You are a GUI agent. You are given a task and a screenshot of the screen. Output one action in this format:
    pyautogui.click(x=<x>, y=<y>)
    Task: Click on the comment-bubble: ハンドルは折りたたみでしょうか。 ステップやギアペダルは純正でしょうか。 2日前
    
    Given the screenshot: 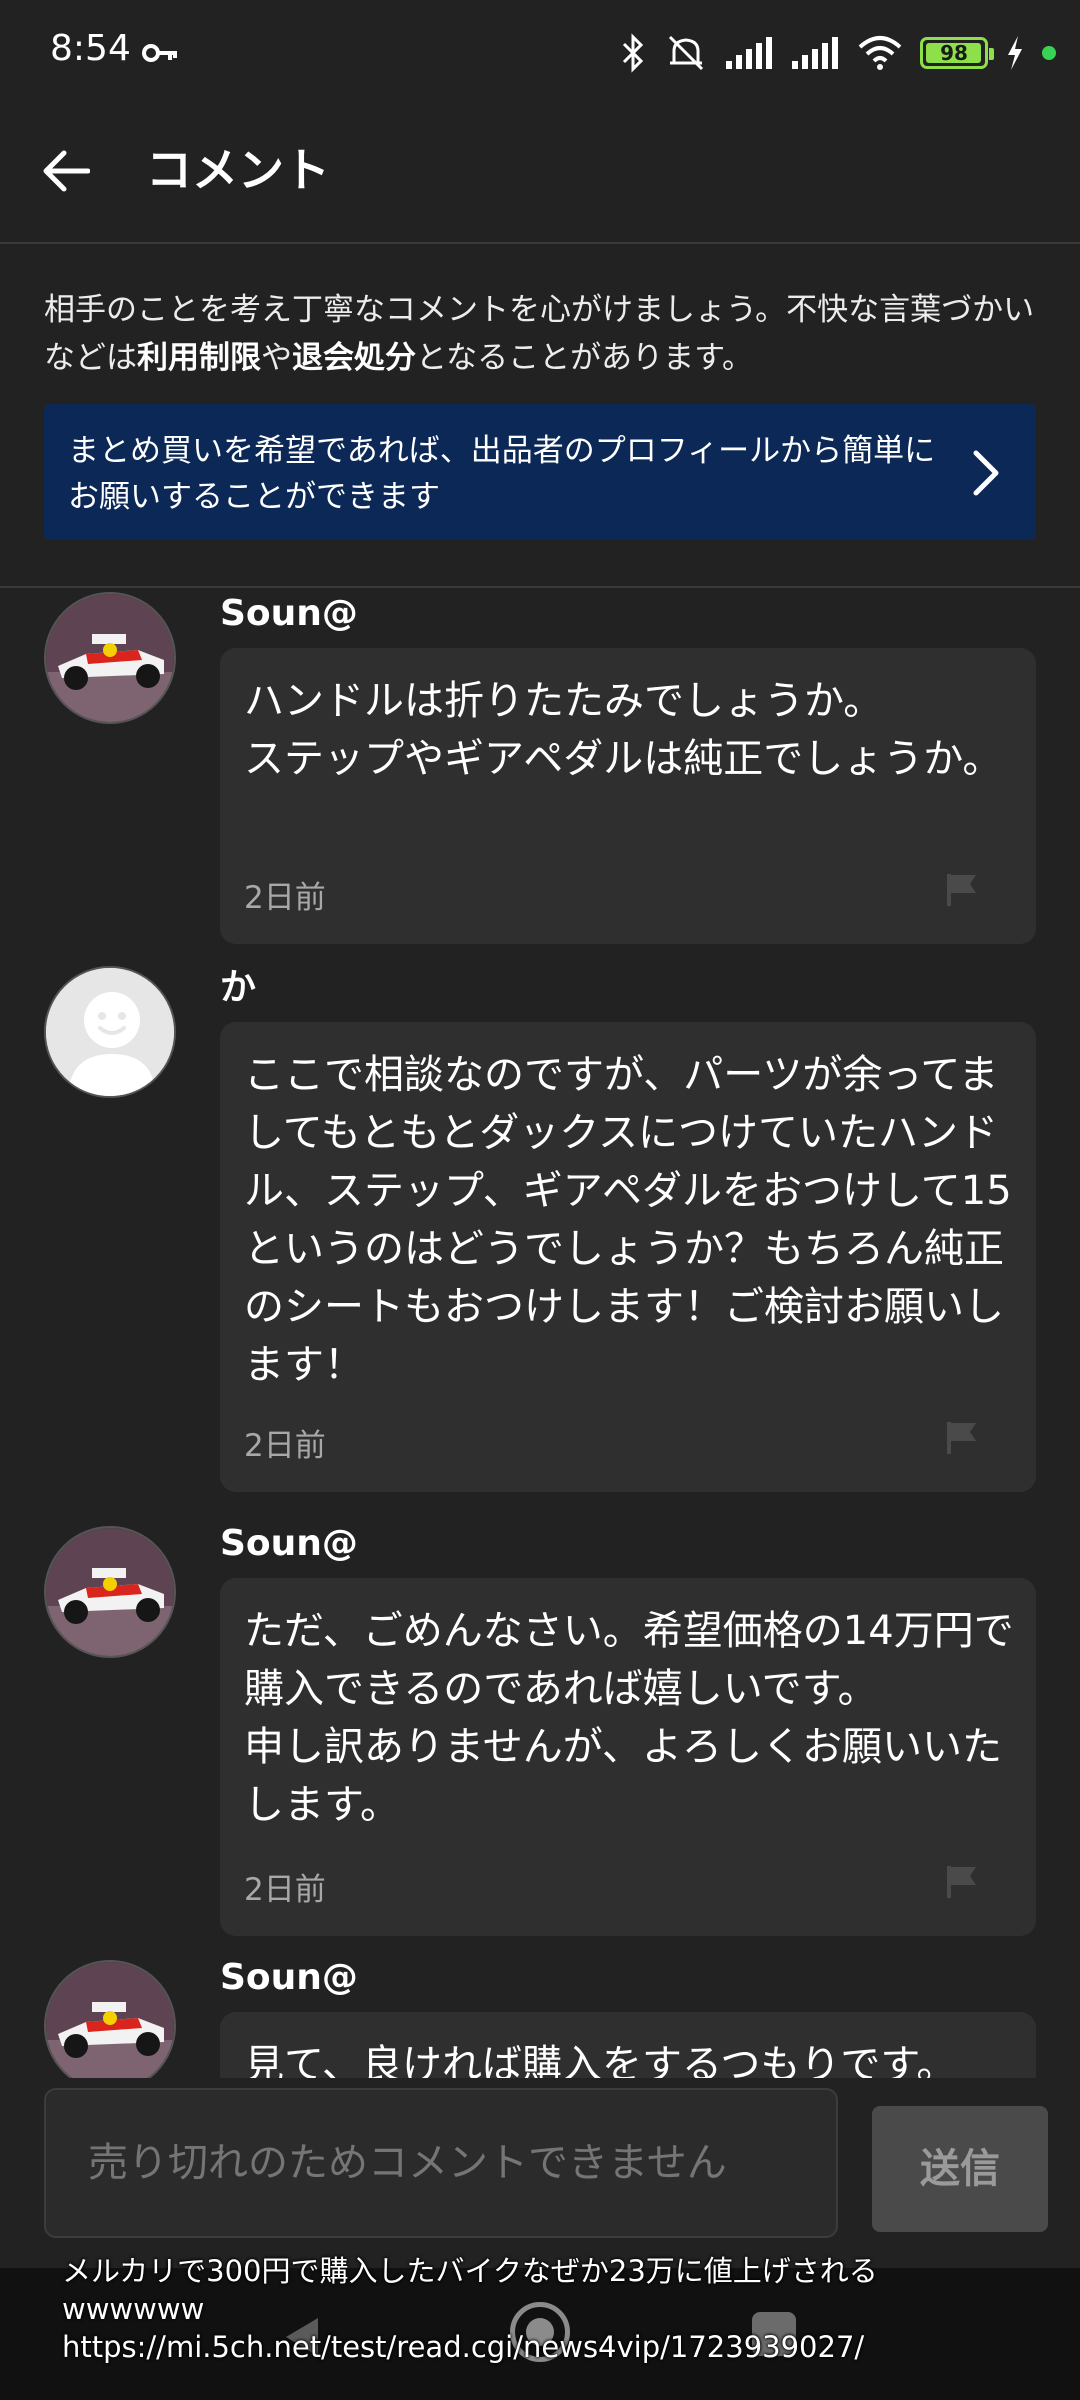 What is the action you would take?
    pyautogui.click(x=628, y=796)
    